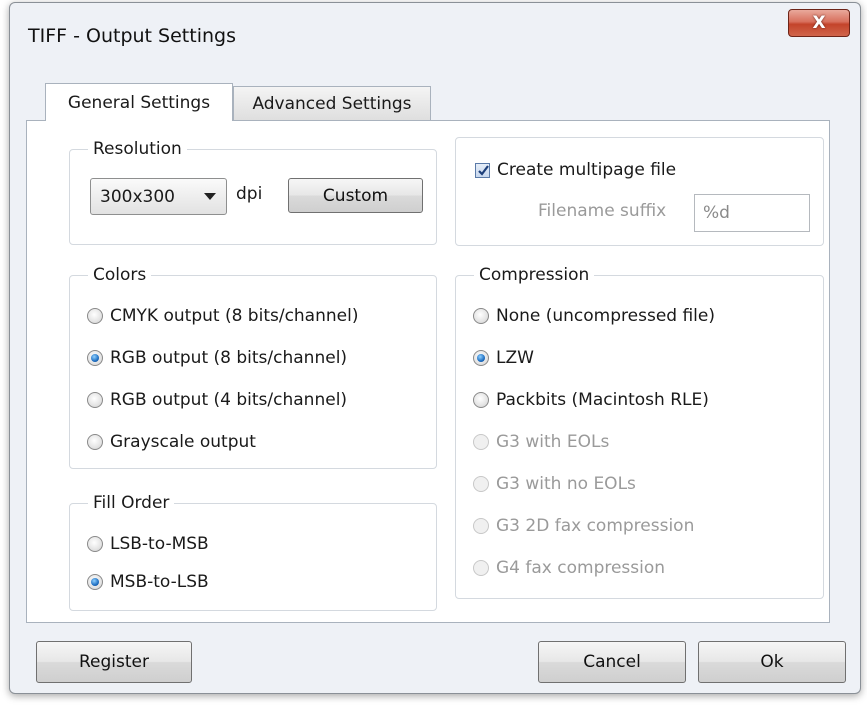  What do you see at coordinates (159, 582) in the screenshot?
I see `fill-order-option-label: MSB-to-LSB` at bounding box center [159, 582].